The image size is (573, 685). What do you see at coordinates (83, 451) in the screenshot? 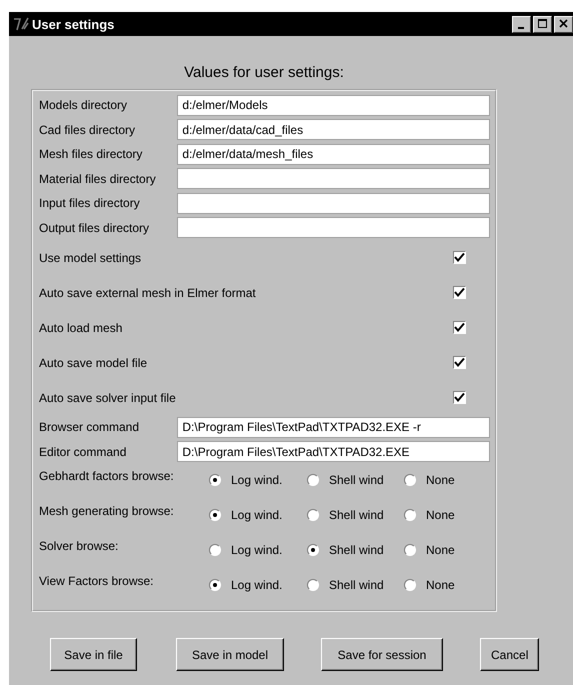
I see `field-label: Editor command` at bounding box center [83, 451].